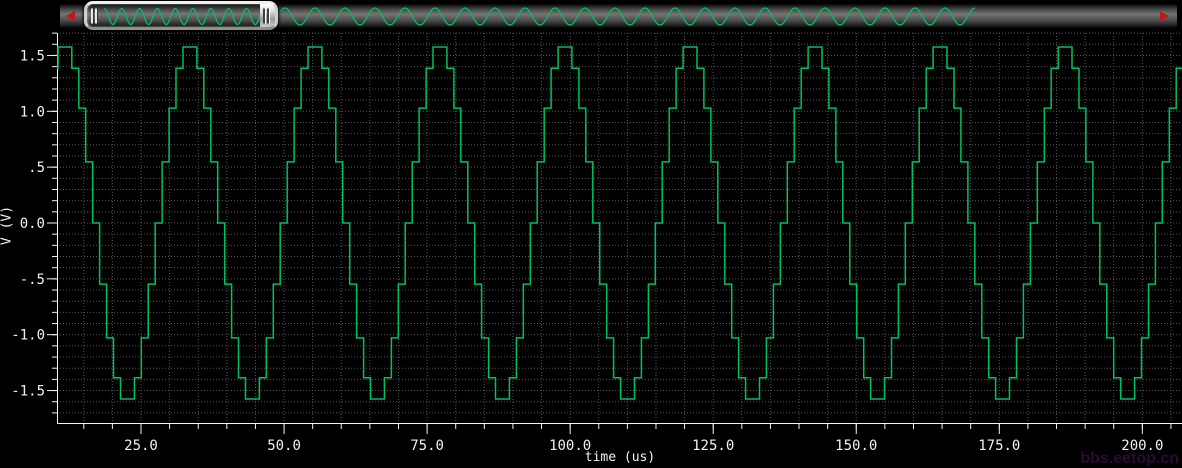 Image resolution: width=1182 pixels, height=468 pixels. What do you see at coordinates (1129, 458) in the screenshot?
I see `watermark: bbs.eetop.cn` at bounding box center [1129, 458].